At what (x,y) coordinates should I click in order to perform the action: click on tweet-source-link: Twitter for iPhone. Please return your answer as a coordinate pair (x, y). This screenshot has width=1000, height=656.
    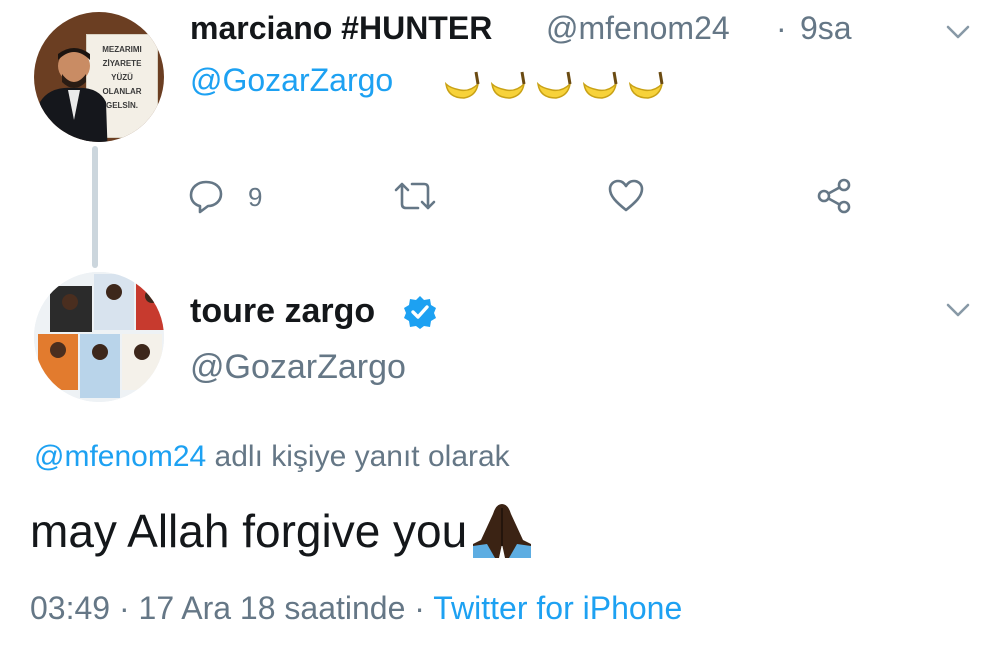
    Looking at the image, I should click on (557, 608).